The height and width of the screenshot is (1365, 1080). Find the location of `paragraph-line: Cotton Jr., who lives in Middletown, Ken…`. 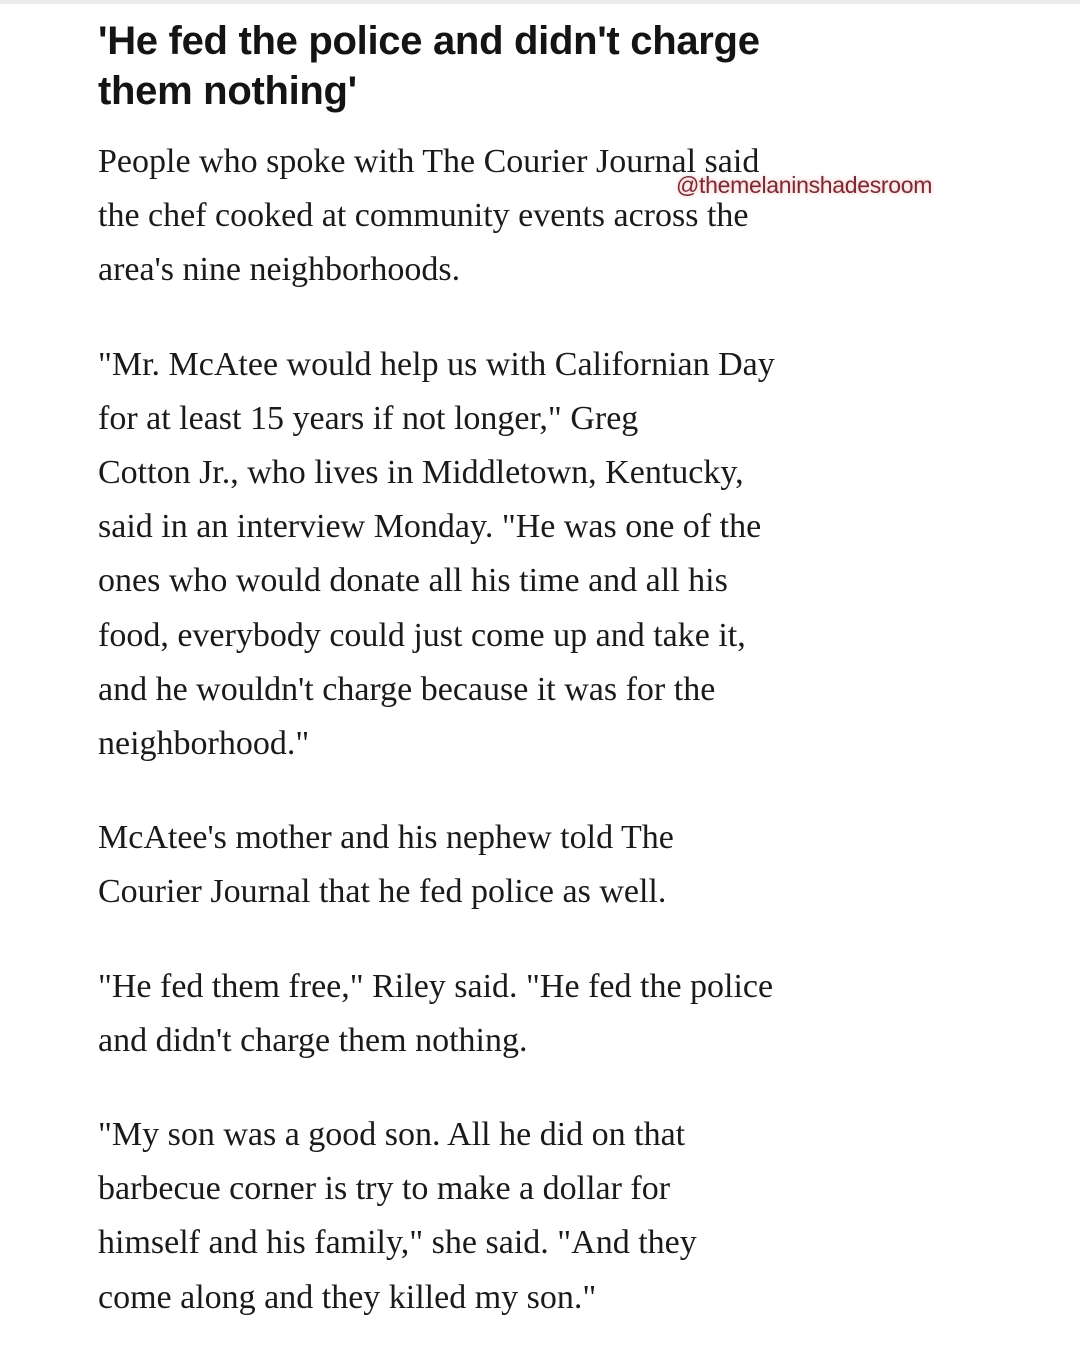

paragraph-line: Cotton Jr., who lives in Middletown, Ken… is located at coordinates (421, 473).